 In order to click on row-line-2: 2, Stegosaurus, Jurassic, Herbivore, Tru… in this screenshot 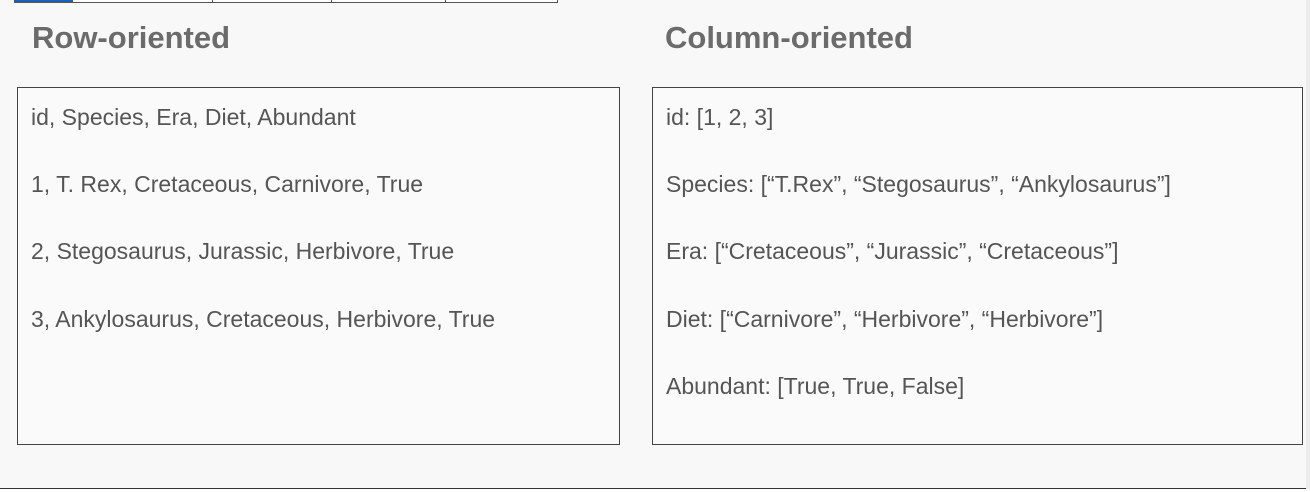, I will do `click(243, 251)`.